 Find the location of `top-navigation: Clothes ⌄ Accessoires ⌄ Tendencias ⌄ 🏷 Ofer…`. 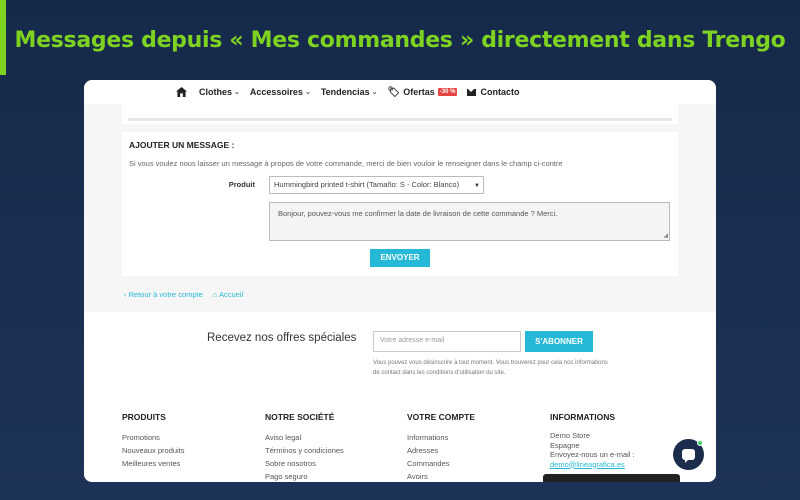

top-navigation: Clothes ⌄ Accessoires ⌄ Tendencias ⌄ 🏷 Ofer… is located at coordinates (400, 92).